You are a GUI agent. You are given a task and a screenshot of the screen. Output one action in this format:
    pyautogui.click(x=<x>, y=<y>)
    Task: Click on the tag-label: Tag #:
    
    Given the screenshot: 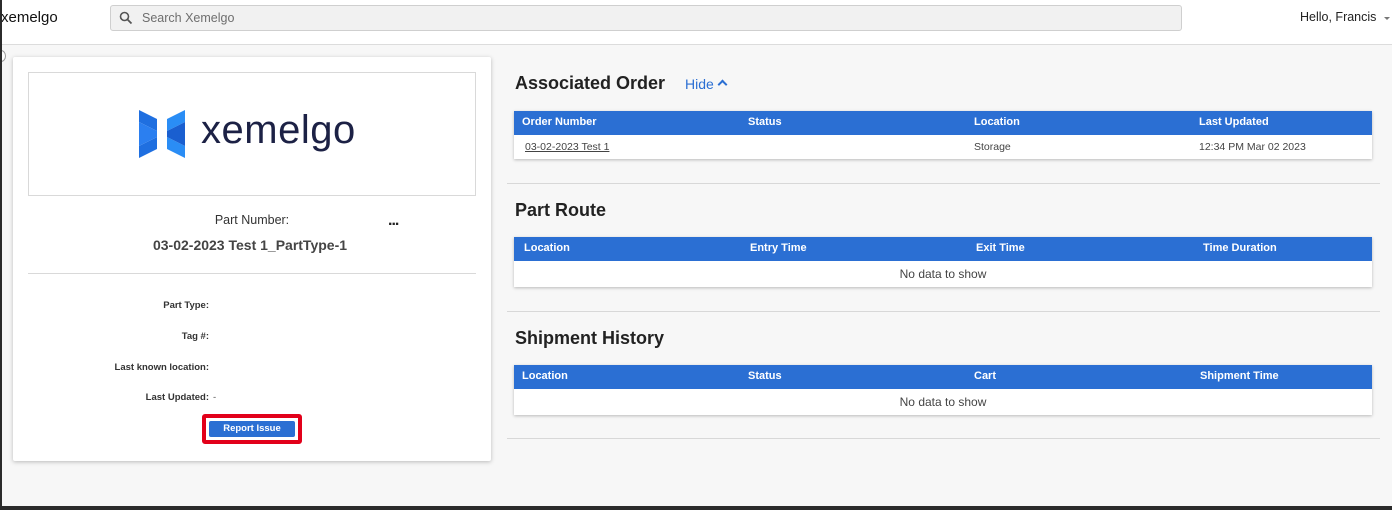 What is the action you would take?
    pyautogui.click(x=195, y=336)
    